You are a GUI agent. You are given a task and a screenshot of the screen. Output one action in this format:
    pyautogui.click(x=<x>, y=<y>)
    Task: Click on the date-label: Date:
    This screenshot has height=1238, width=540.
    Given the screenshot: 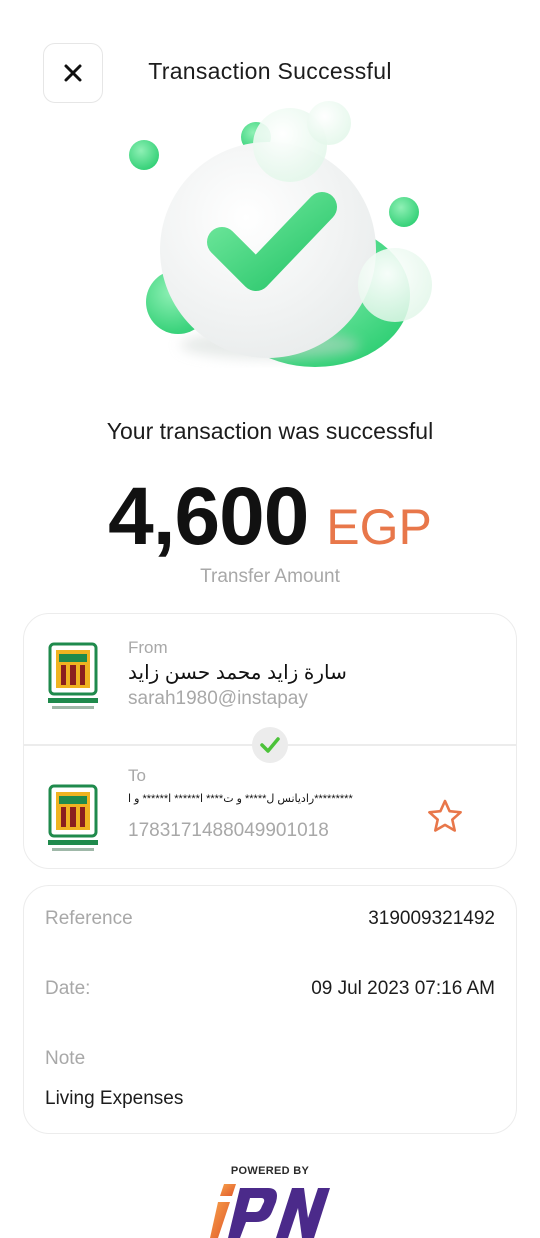 What is the action you would take?
    pyautogui.click(x=68, y=988)
    